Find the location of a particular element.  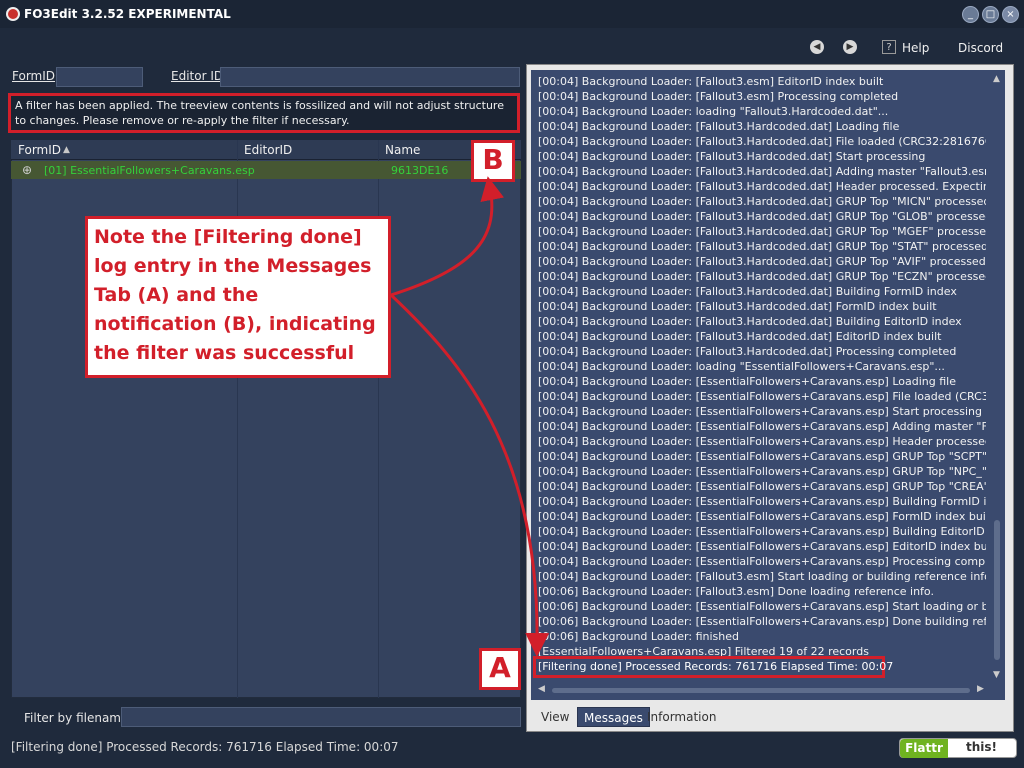

annotation-arrows is located at coordinates (469, 416).